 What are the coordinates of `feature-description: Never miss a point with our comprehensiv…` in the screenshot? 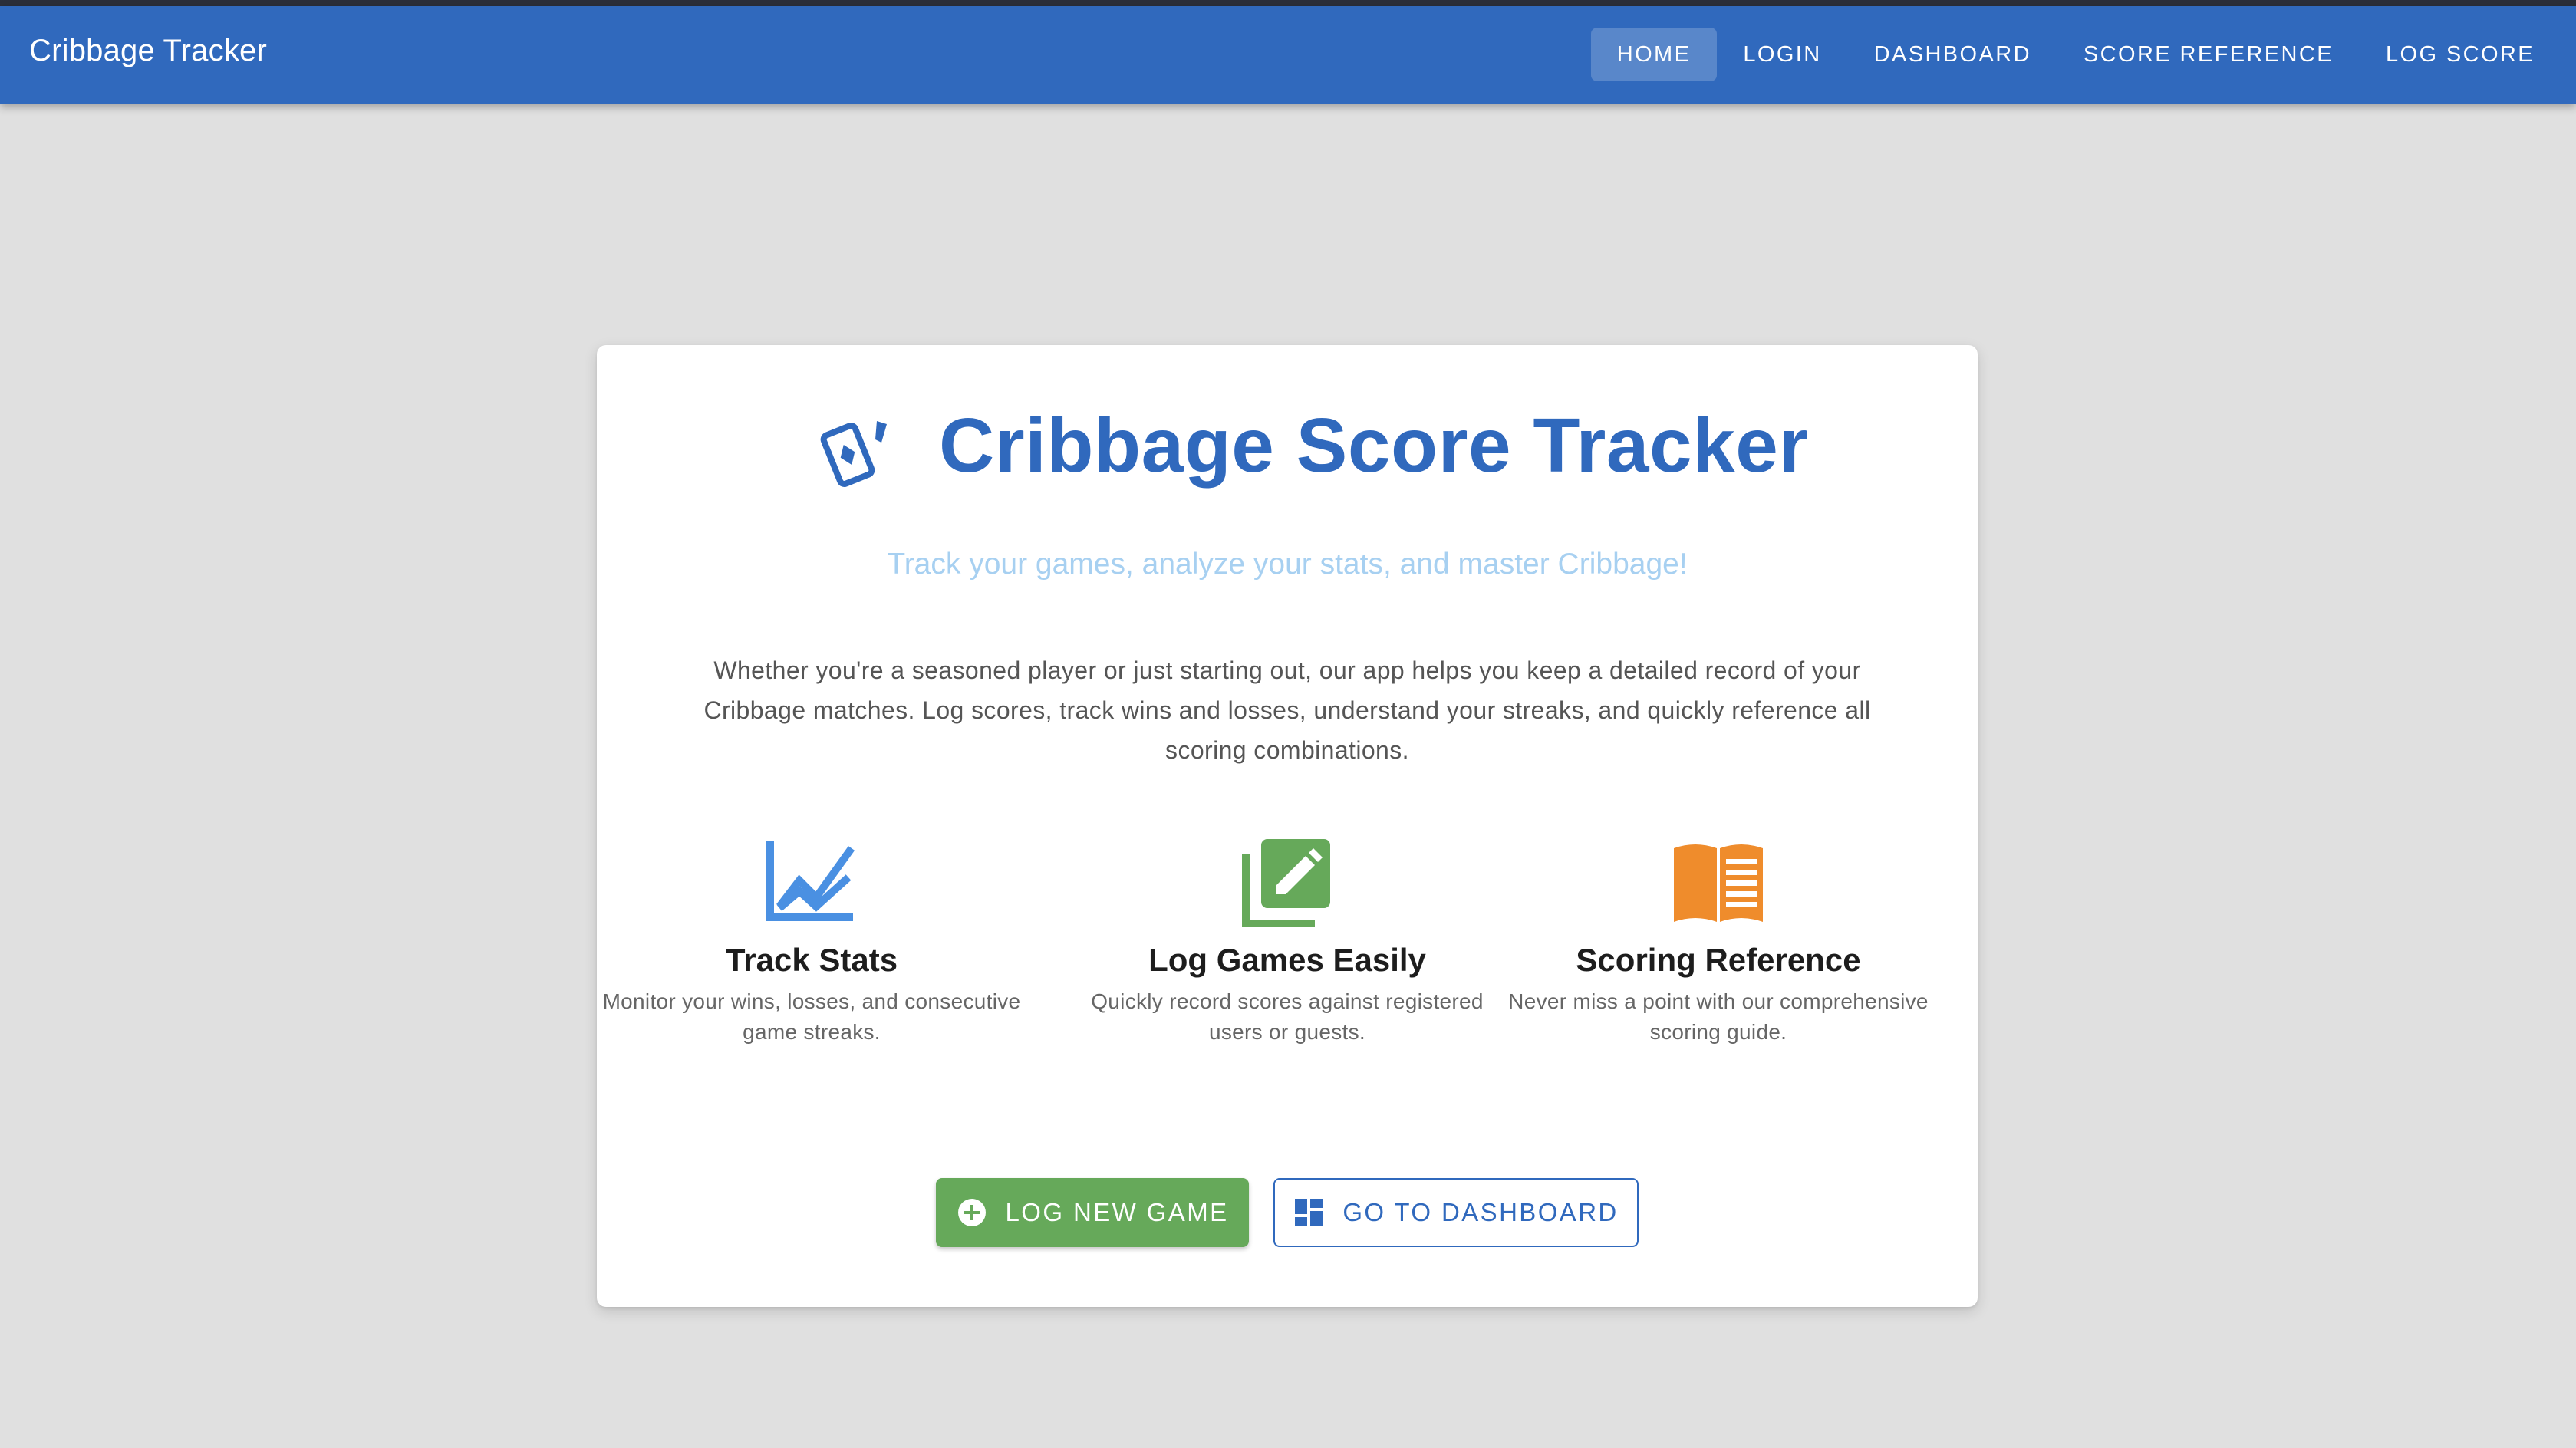 It's located at (1718, 1016).